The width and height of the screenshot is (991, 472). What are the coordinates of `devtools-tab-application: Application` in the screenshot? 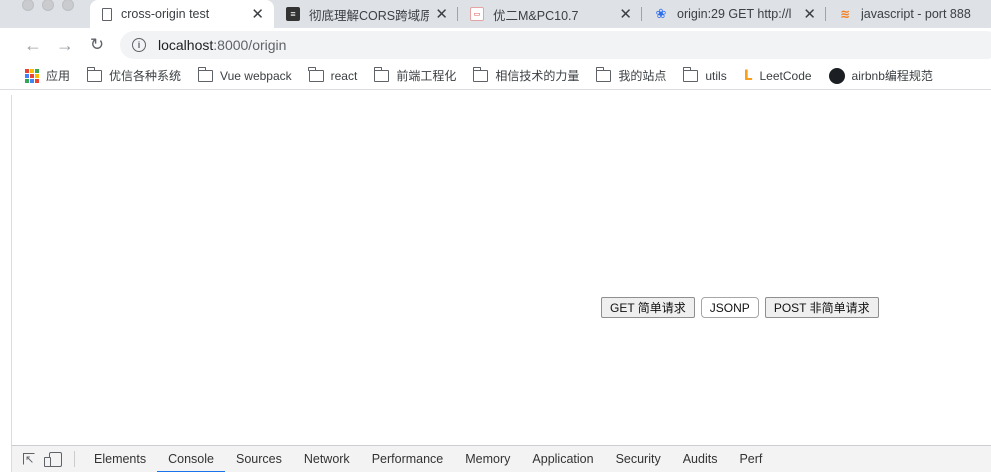 It's located at (562, 459).